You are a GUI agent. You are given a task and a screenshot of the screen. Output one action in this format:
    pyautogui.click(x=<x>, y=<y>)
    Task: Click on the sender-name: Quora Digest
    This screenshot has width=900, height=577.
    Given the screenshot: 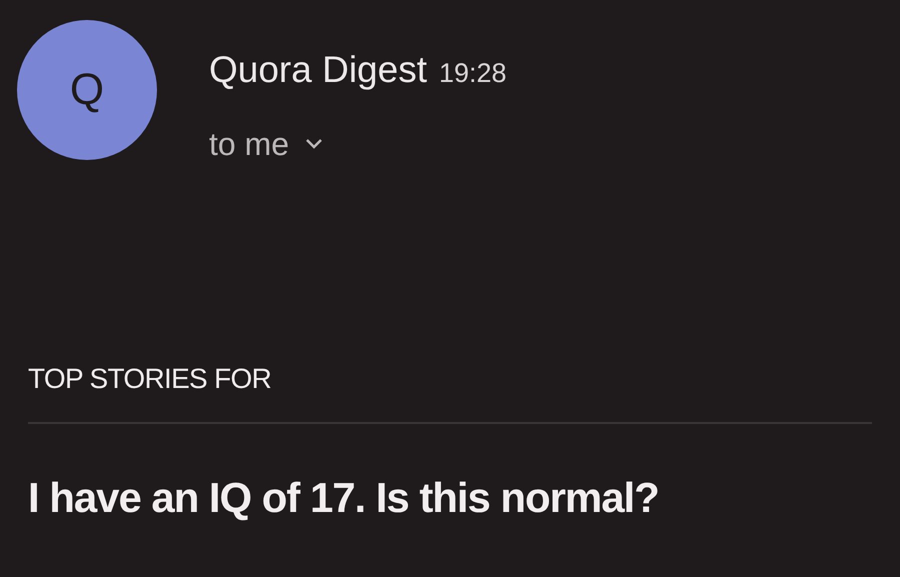 What is the action you would take?
    pyautogui.click(x=318, y=70)
    